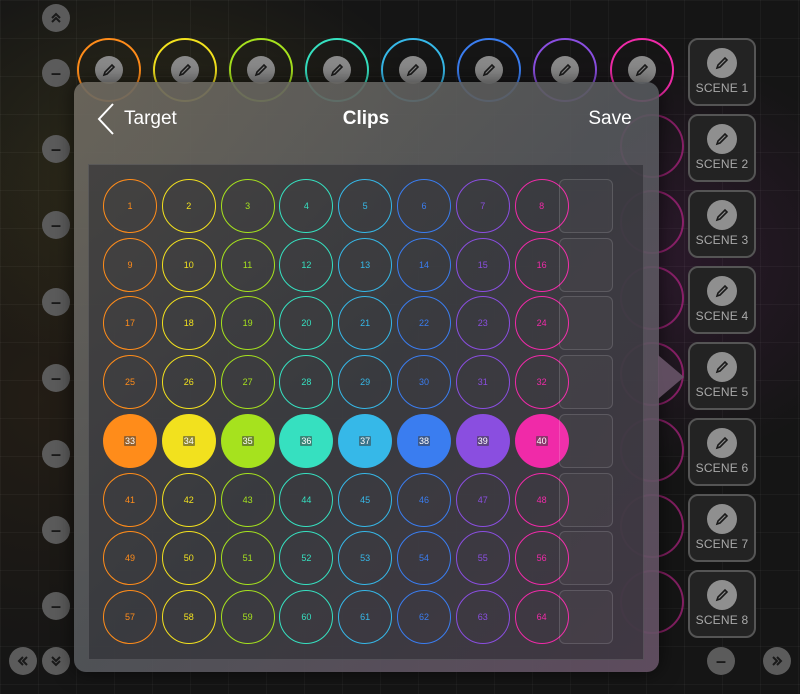 The image size is (800, 694). What do you see at coordinates (722, 604) in the screenshot?
I see `scene-button-8: SCENE 8` at bounding box center [722, 604].